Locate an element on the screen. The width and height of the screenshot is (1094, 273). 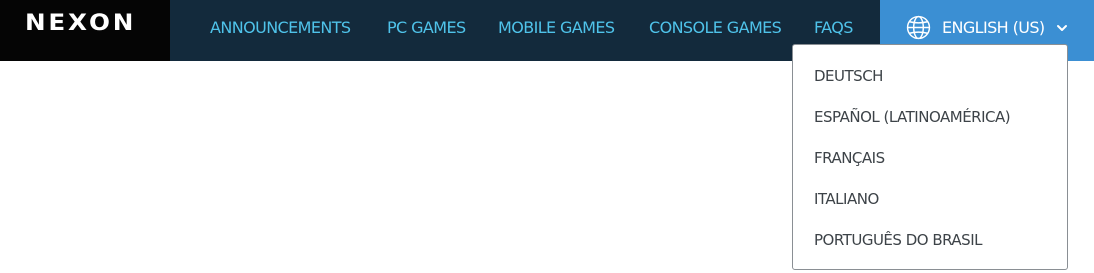
nav-pc-games: PC GAMES is located at coordinates (426, 30).